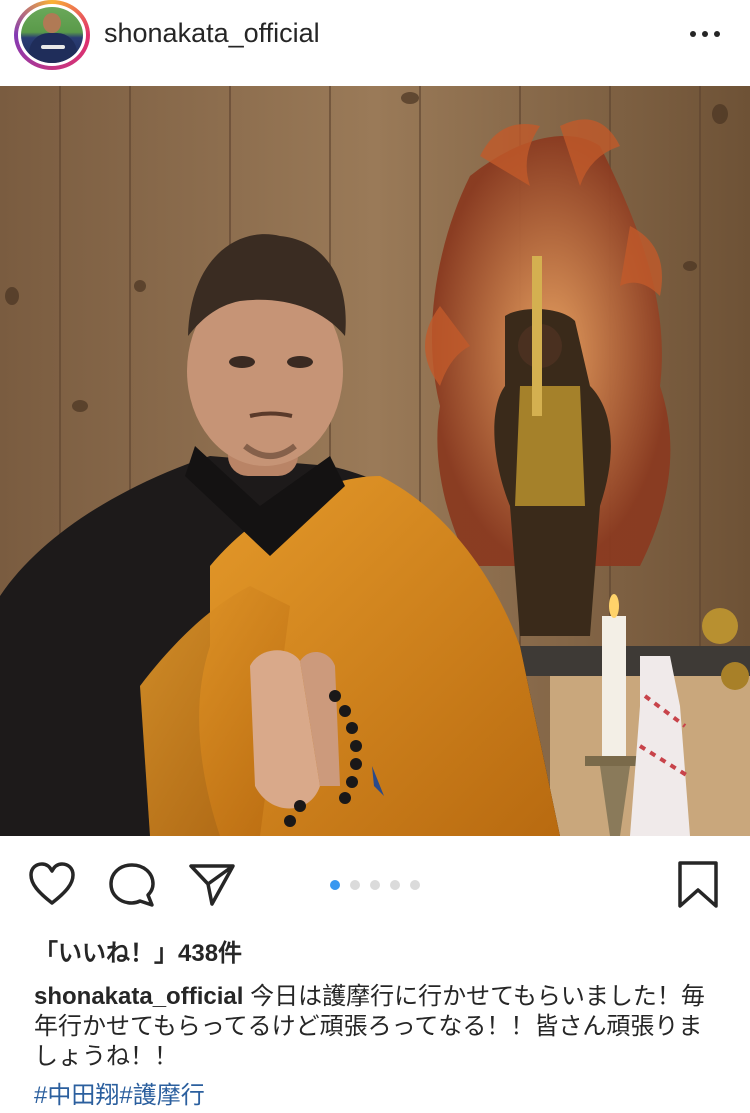 This screenshot has height=1113, width=750. What do you see at coordinates (138, 996) in the screenshot?
I see `caption-username: shonakata_official` at bounding box center [138, 996].